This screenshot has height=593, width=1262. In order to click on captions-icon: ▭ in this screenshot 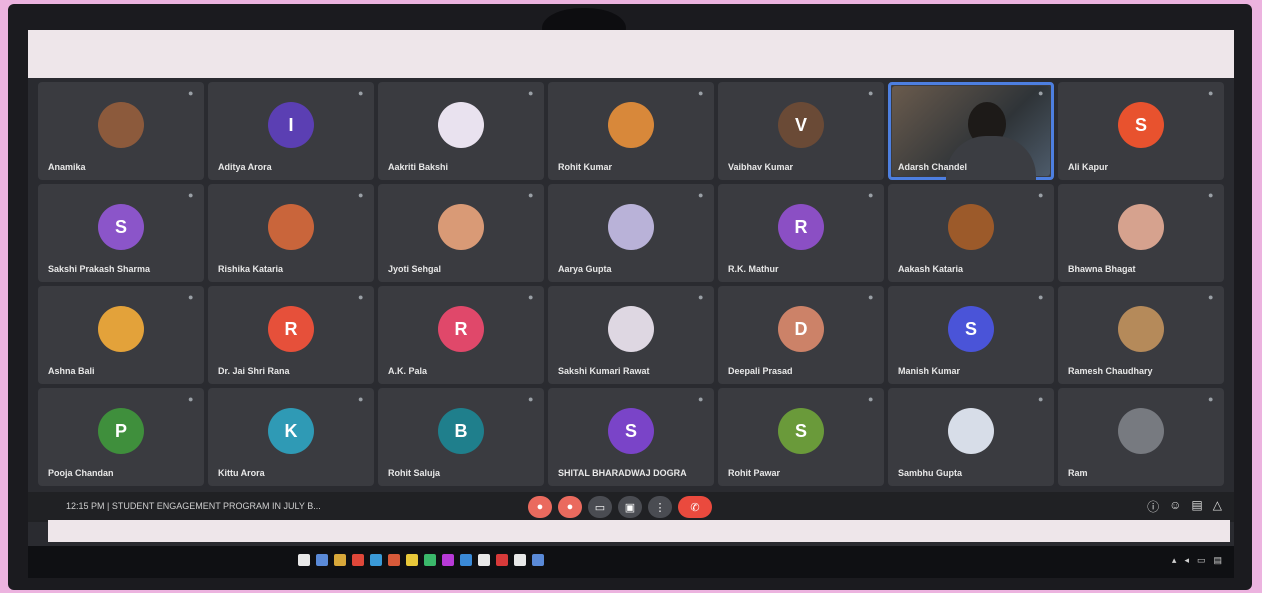, I will do `click(600, 507)`.